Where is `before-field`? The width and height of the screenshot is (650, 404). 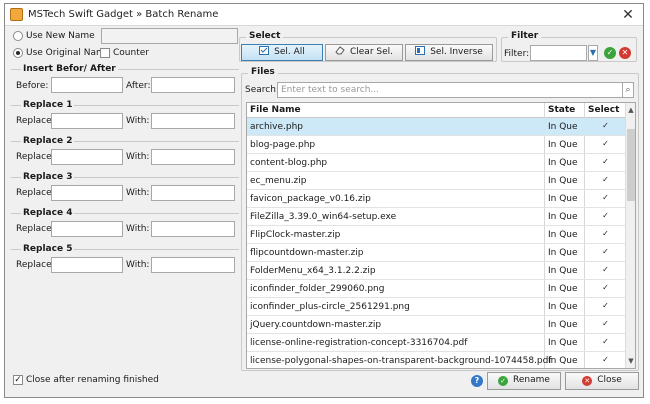 before-field is located at coordinates (87, 85).